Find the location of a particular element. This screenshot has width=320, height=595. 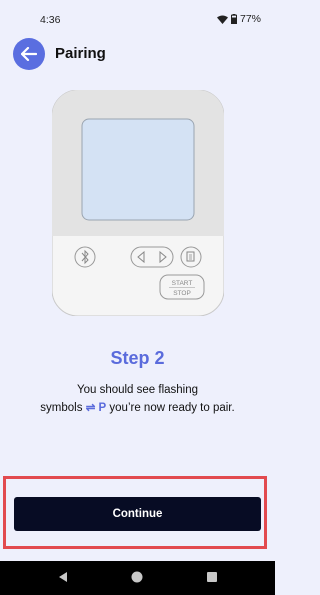

nav-back-icon is located at coordinates (63, 577).